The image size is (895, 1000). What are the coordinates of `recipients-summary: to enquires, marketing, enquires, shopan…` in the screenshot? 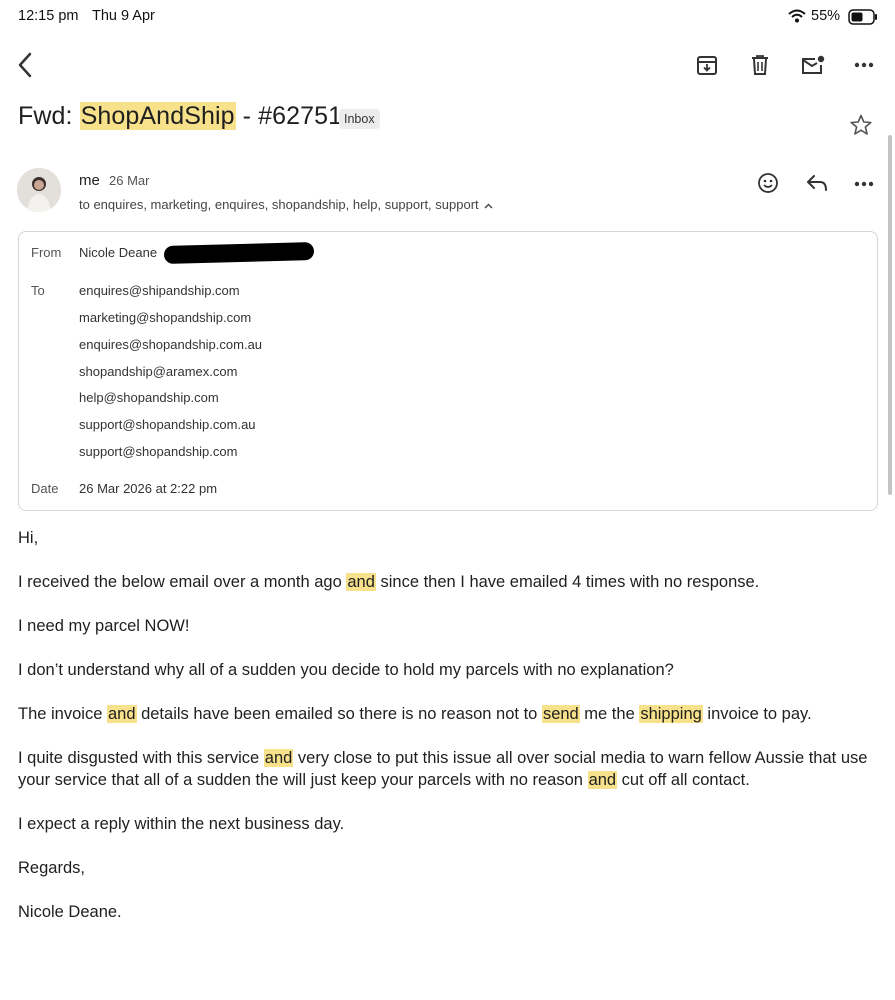 It's located at (286, 204).